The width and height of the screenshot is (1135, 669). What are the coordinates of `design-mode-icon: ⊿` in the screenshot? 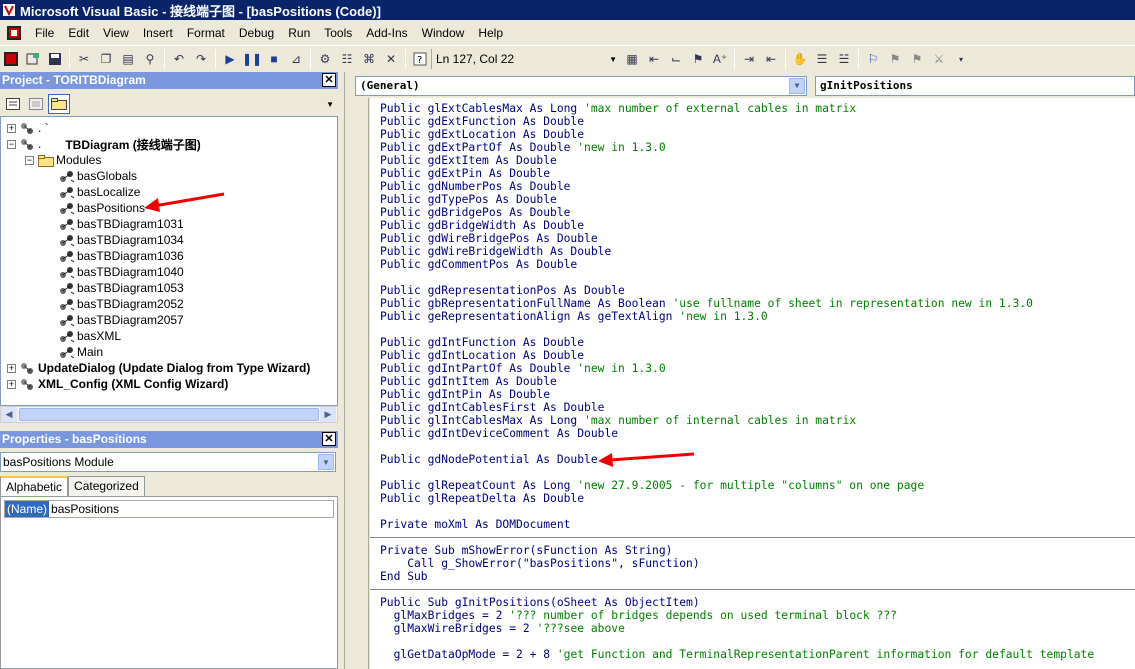 It's located at (296, 59).